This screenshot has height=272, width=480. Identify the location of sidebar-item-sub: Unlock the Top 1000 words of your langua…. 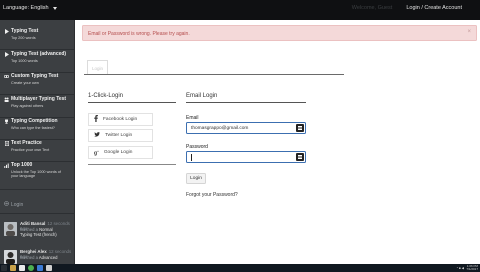
(36, 174).